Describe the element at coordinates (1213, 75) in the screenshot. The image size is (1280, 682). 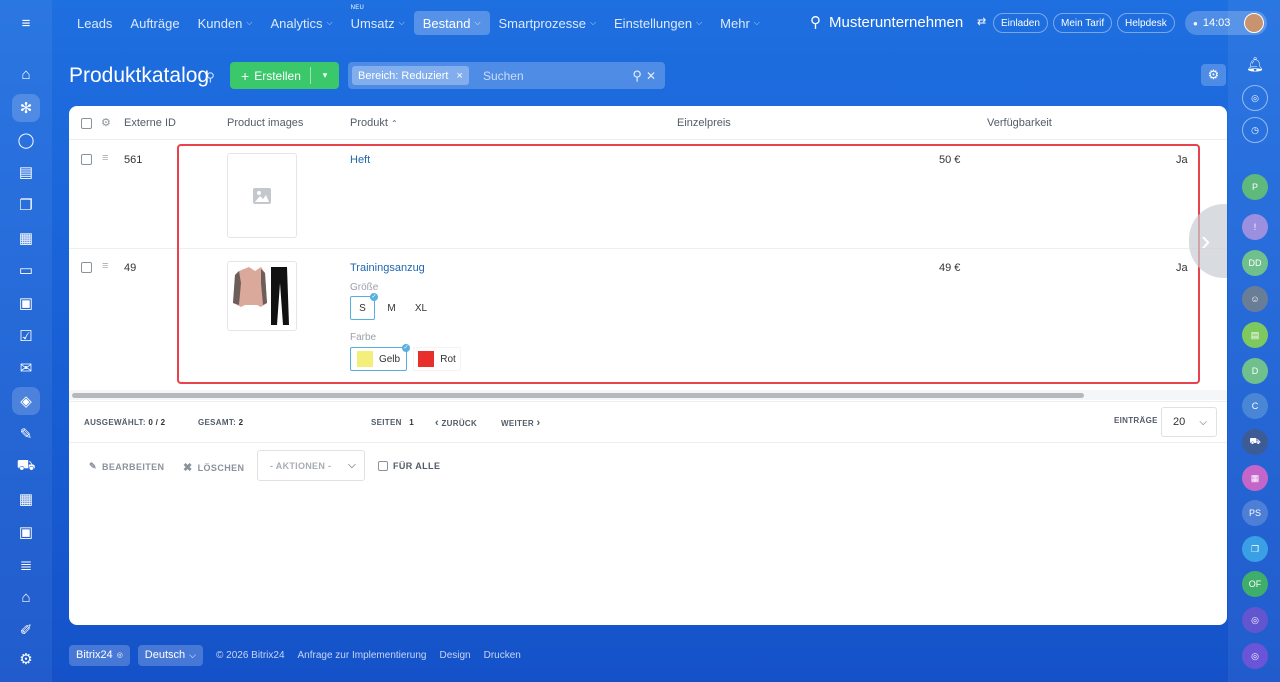
I see `gear-icon: ⚙` at that location.